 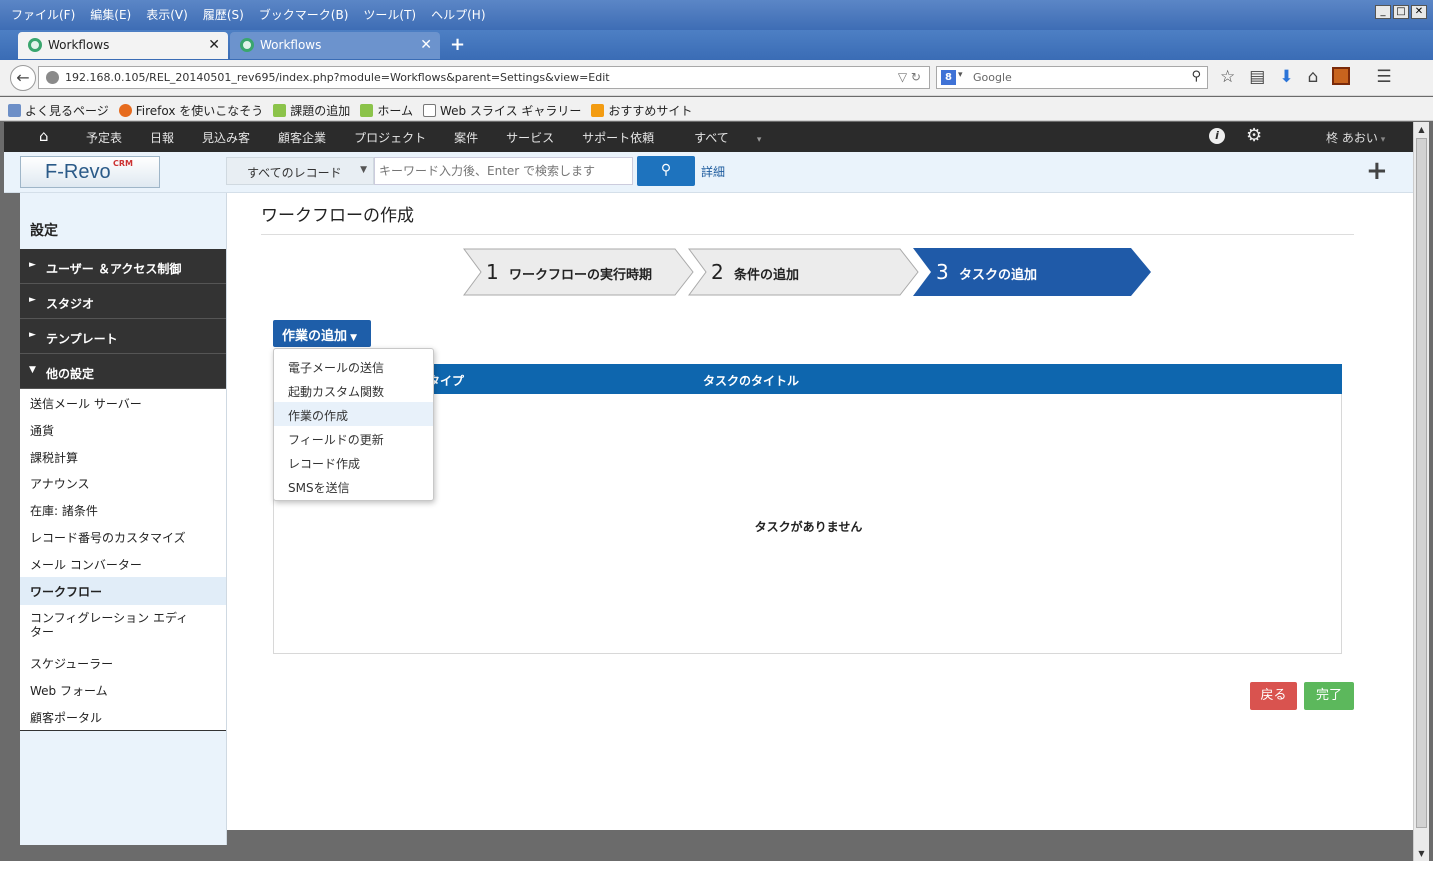 I want to click on menu-tools: ツール(T), so click(x=390, y=14).